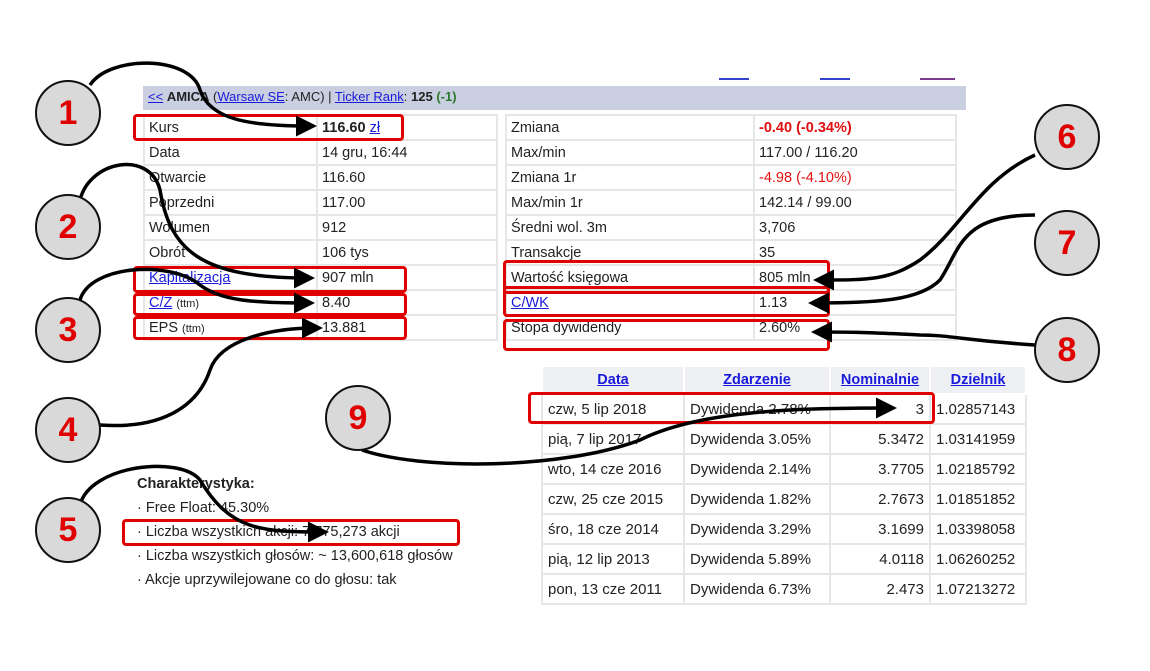 This screenshot has width=1150, height=671. What do you see at coordinates (1067, 350) in the screenshot?
I see `callout-8: 8` at bounding box center [1067, 350].